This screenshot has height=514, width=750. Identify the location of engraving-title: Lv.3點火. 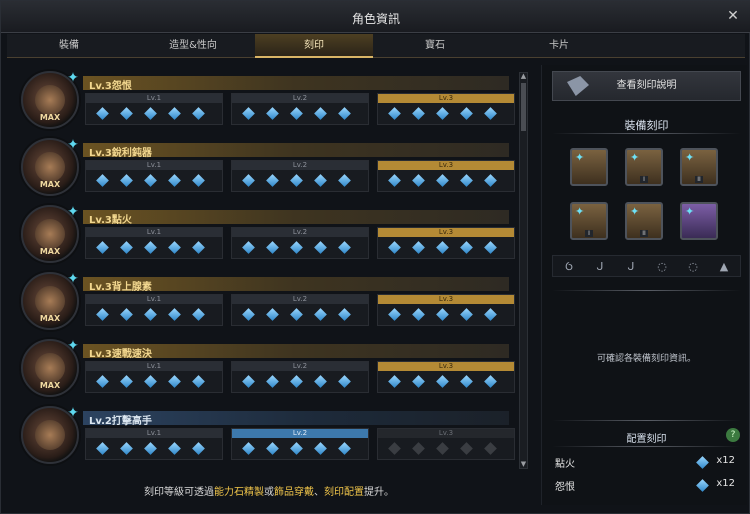
(110, 220).